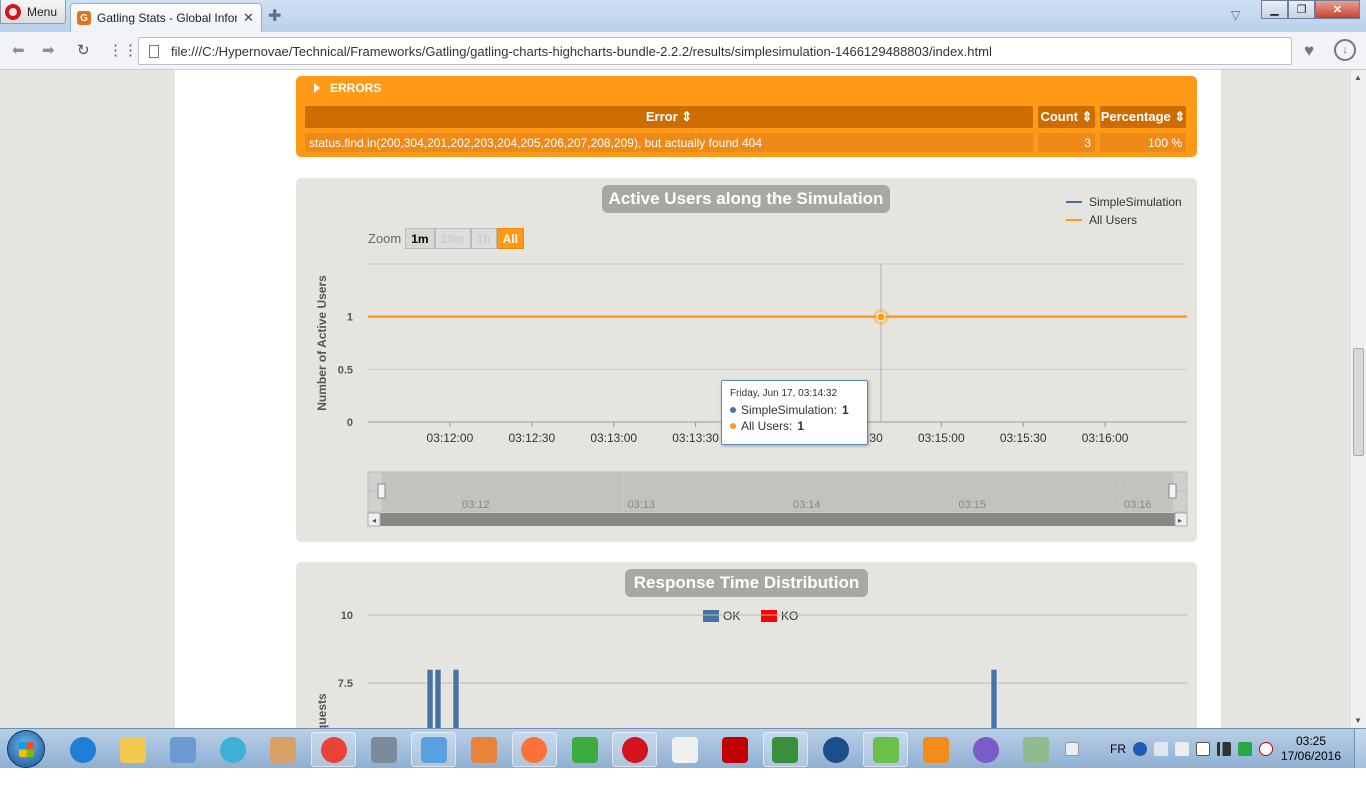 The image size is (1366, 800). What do you see at coordinates (1203, 749) in the screenshot?
I see `usb-icon` at bounding box center [1203, 749].